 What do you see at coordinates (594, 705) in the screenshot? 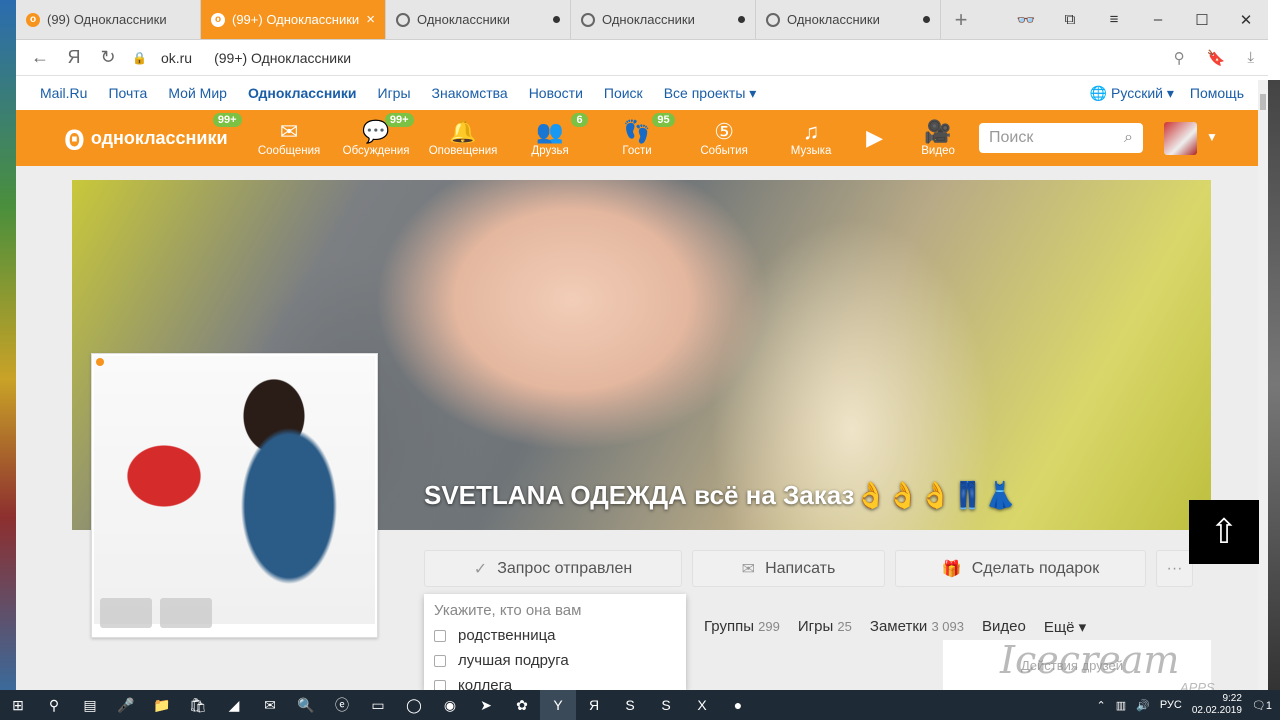
I see `taskbar-app: Я` at bounding box center [594, 705].